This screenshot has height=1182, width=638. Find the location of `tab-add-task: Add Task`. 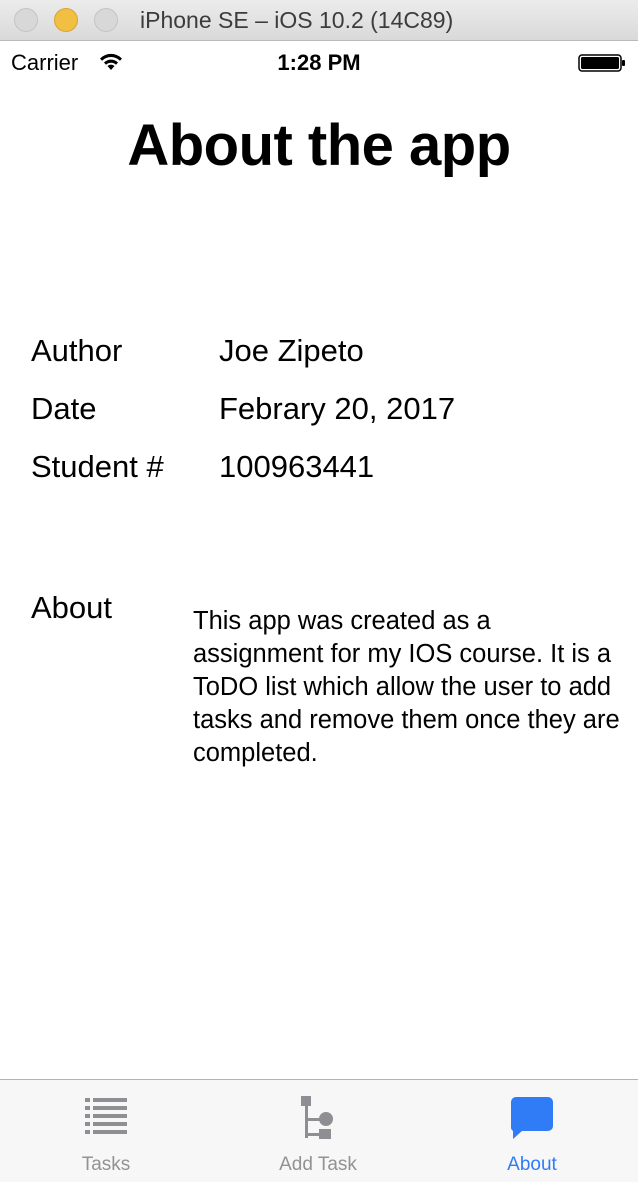

tab-add-task: Add Task is located at coordinates (318, 1131).